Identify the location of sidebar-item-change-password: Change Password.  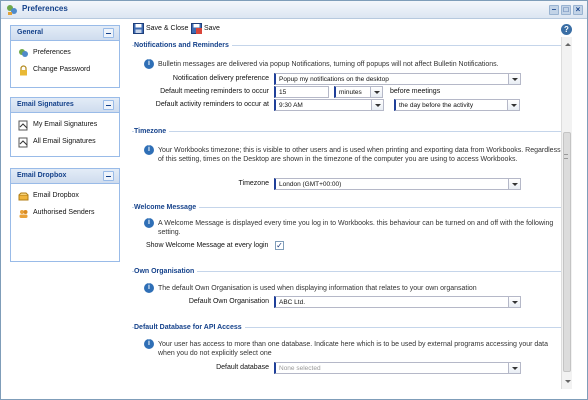
(65, 70).